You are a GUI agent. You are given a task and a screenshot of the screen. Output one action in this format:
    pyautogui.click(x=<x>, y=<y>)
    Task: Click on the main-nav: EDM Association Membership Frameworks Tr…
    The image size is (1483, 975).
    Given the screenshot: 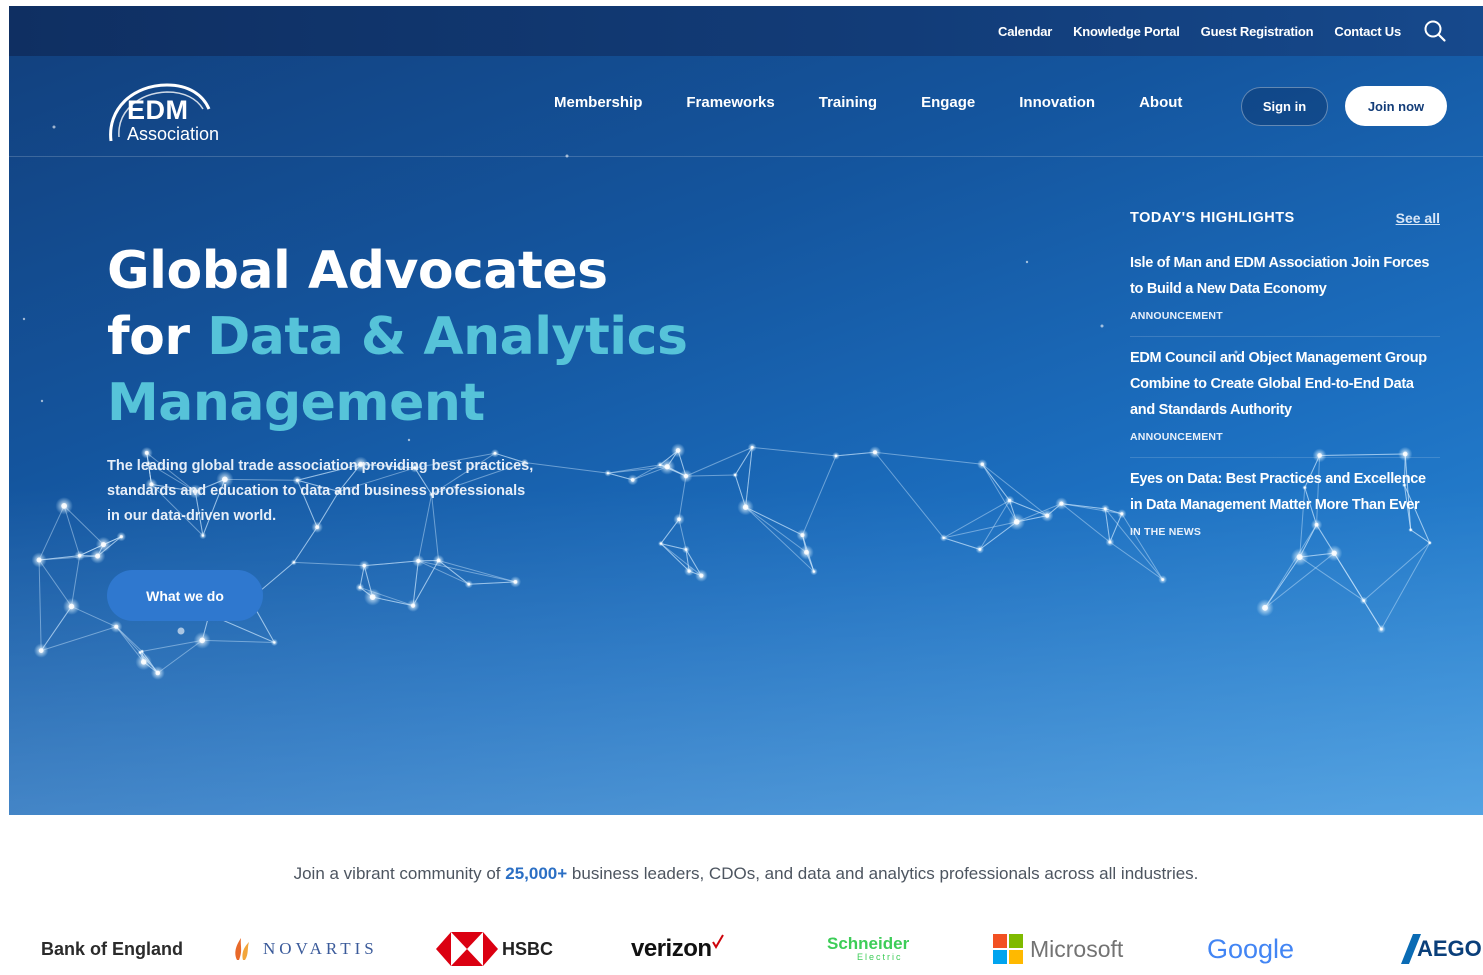 What is the action you would take?
    pyautogui.click(x=746, y=106)
    